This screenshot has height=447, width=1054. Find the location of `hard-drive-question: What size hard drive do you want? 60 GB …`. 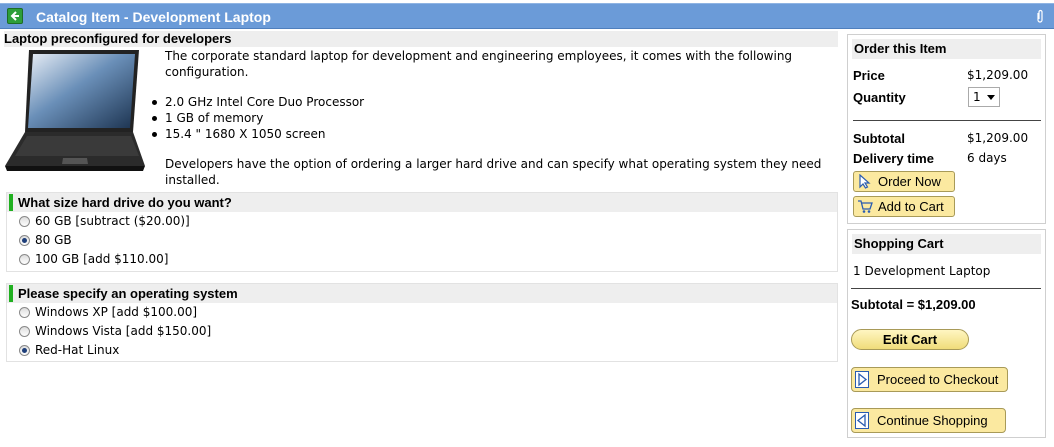

hard-drive-question: What size hard drive do you want? 60 GB … is located at coordinates (422, 232).